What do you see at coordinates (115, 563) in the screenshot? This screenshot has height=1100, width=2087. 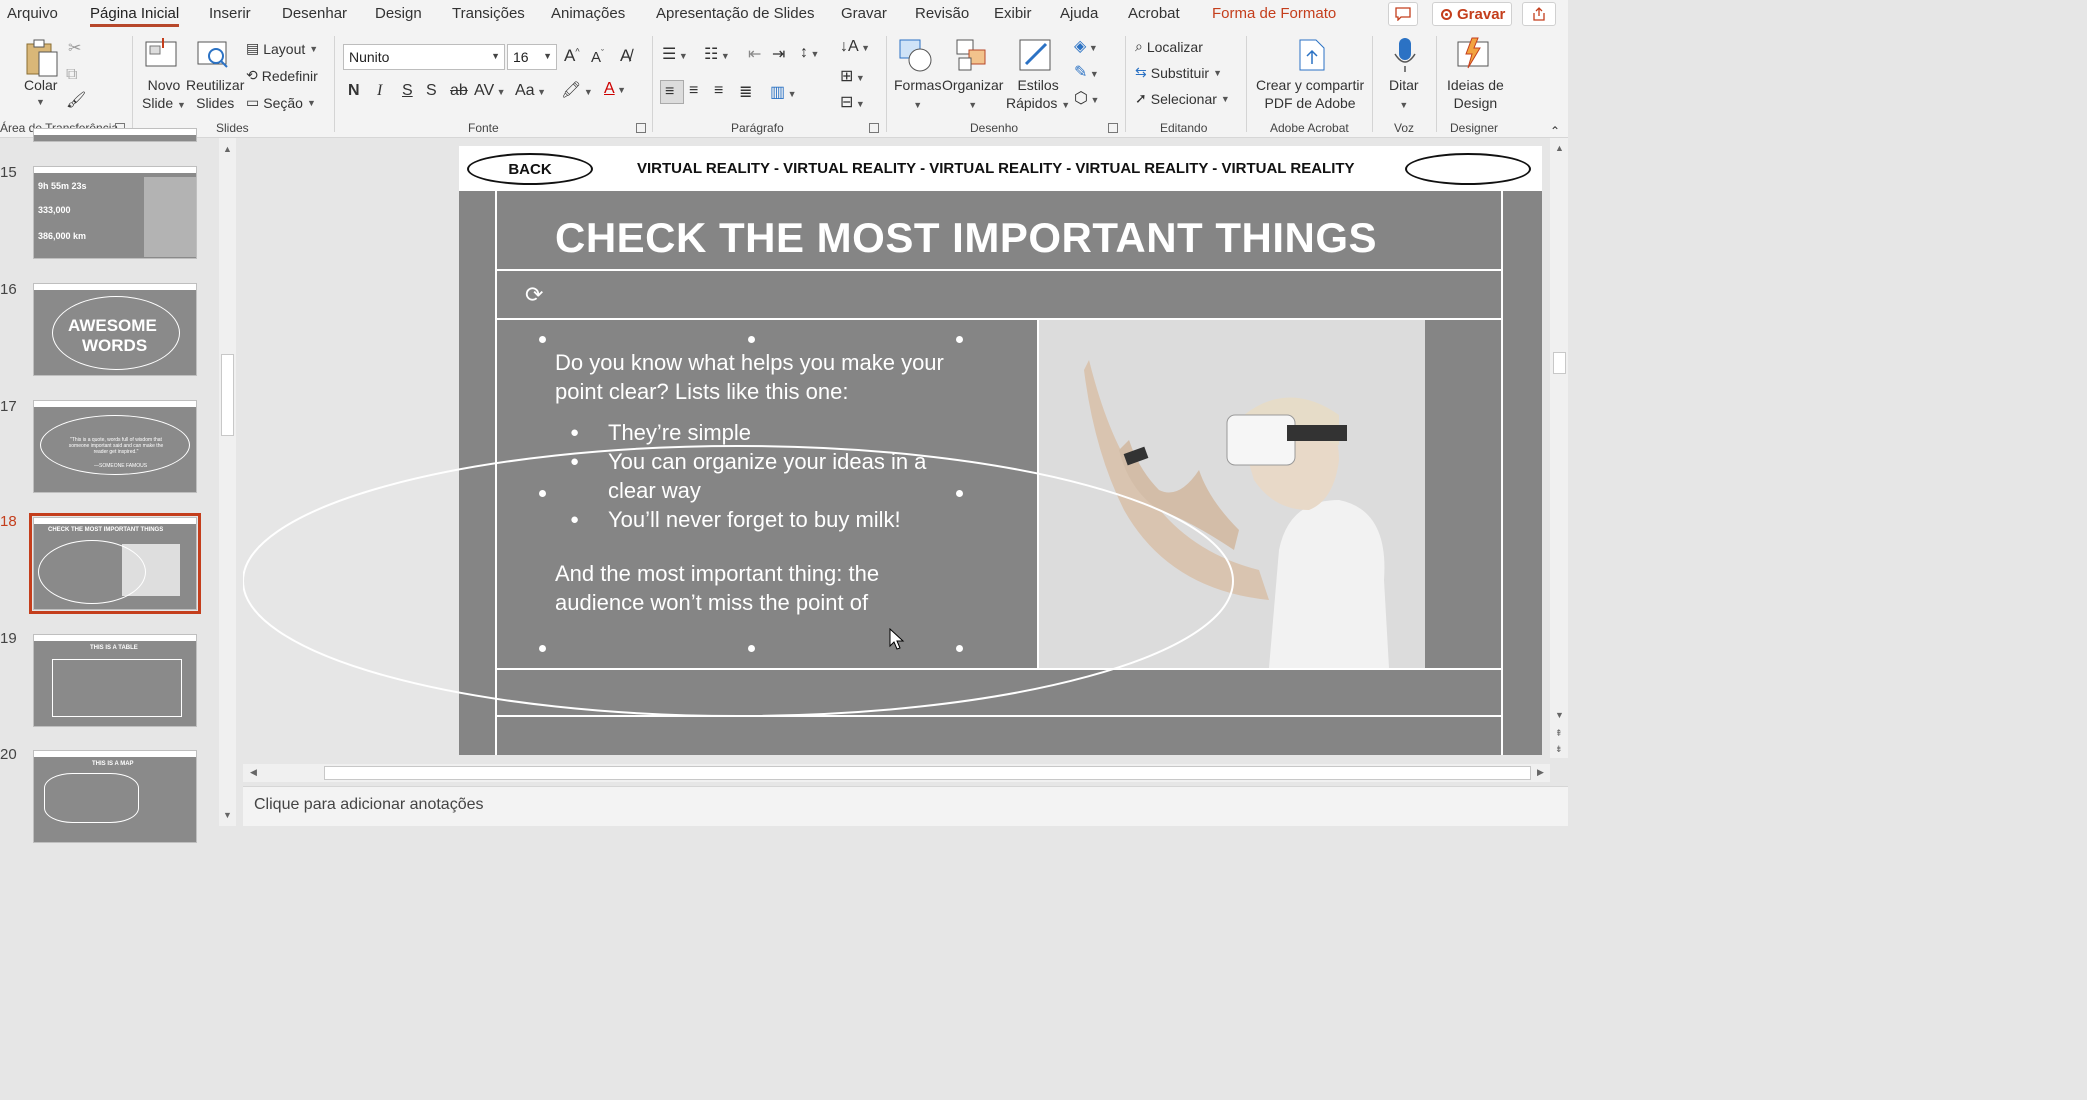 I see `thumbnail-18-selected: CHECK THE MOST IMPORTANT THINGS` at bounding box center [115, 563].